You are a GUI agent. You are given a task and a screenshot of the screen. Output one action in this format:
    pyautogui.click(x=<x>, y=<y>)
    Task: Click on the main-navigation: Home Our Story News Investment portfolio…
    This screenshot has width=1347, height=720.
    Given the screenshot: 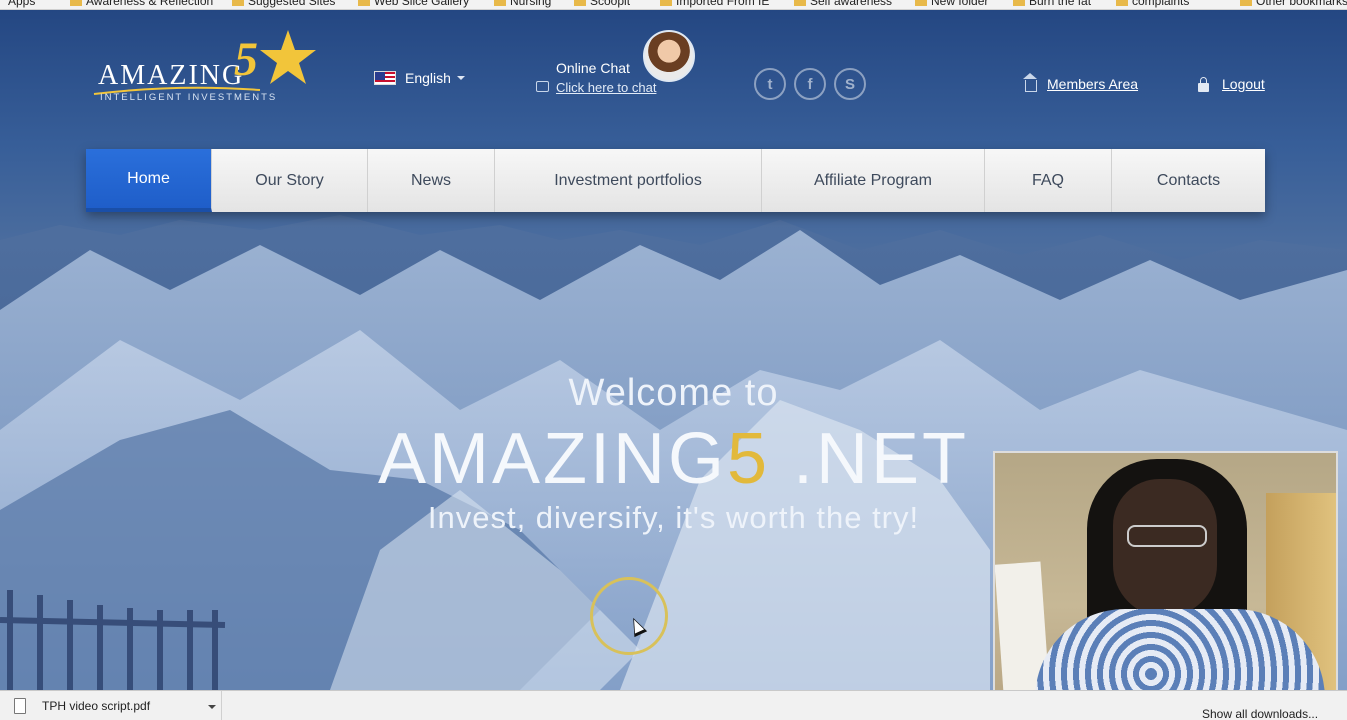 What is the action you would take?
    pyautogui.click(x=675, y=180)
    